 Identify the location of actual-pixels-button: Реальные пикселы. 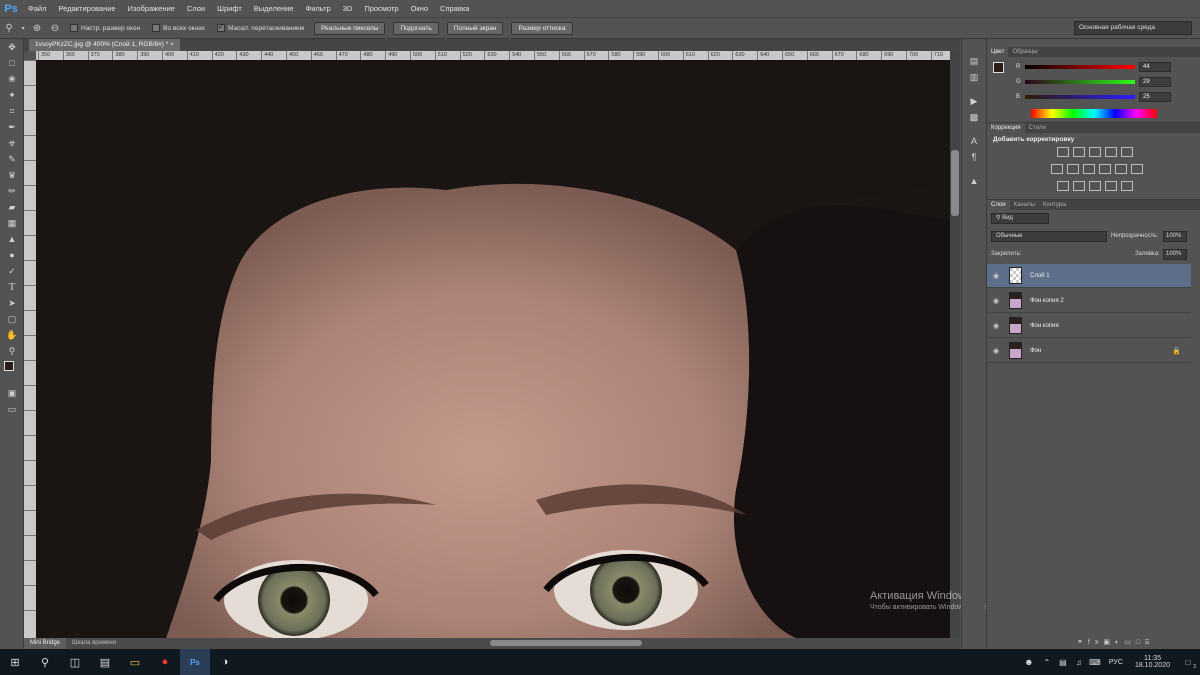
(350, 28).